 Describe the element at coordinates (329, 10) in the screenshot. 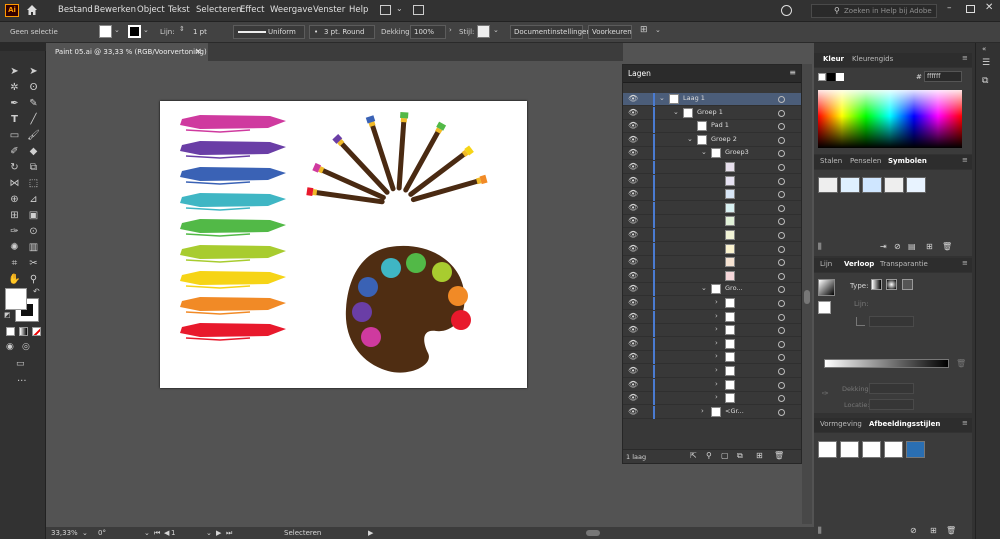

I see `menu-venster: Venster` at that location.